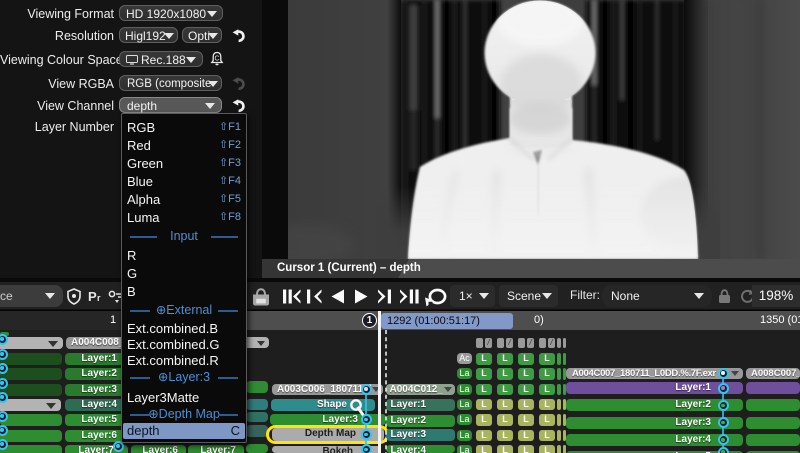  What do you see at coordinates (99, 298) in the screenshot?
I see `svg-text: r` at bounding box center [99, 298].